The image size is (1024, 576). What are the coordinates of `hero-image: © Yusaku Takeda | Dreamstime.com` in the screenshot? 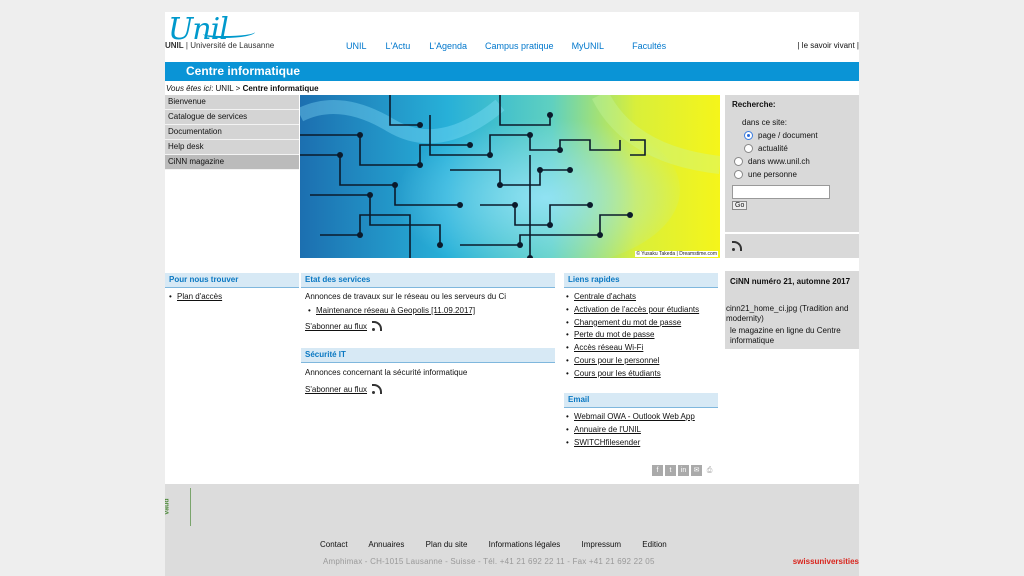 It's located at (510, 176).